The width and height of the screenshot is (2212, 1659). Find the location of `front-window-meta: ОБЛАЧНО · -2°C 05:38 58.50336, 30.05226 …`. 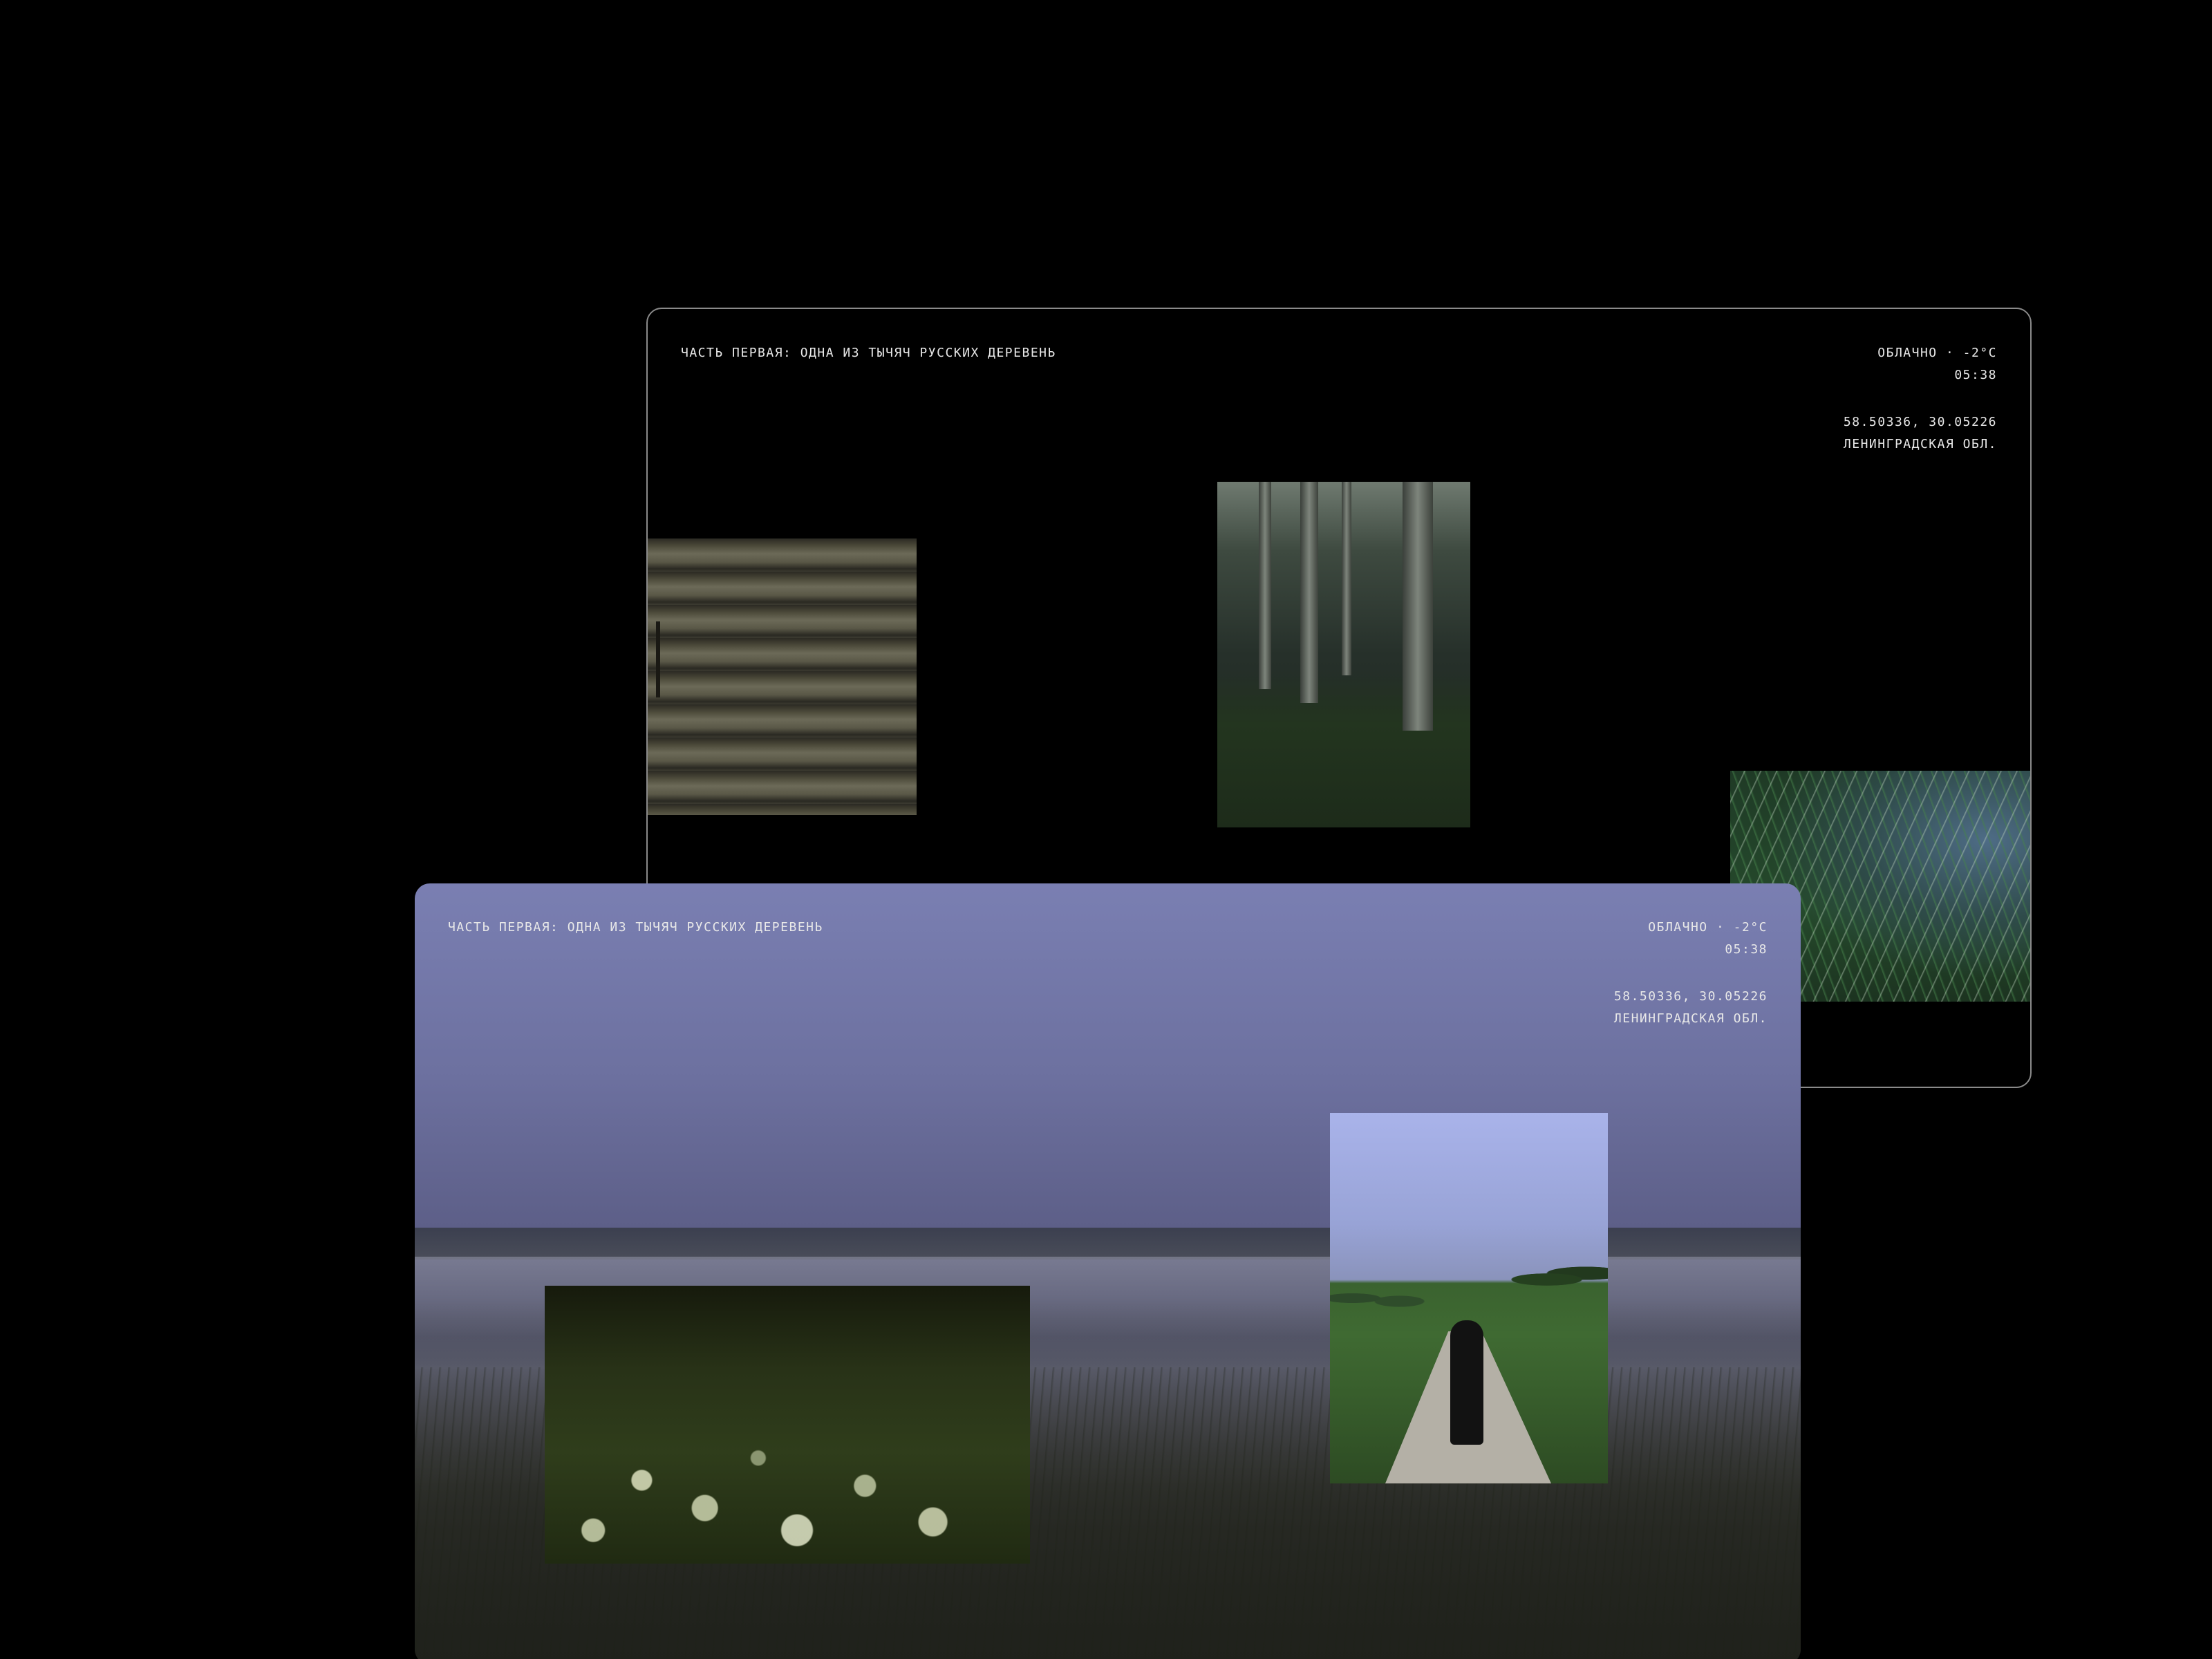

front-window-meta: ОБЛАЧНО · -2°C 05:38 58.50336, 30.05226 … is located at coordinates (1691, 974).